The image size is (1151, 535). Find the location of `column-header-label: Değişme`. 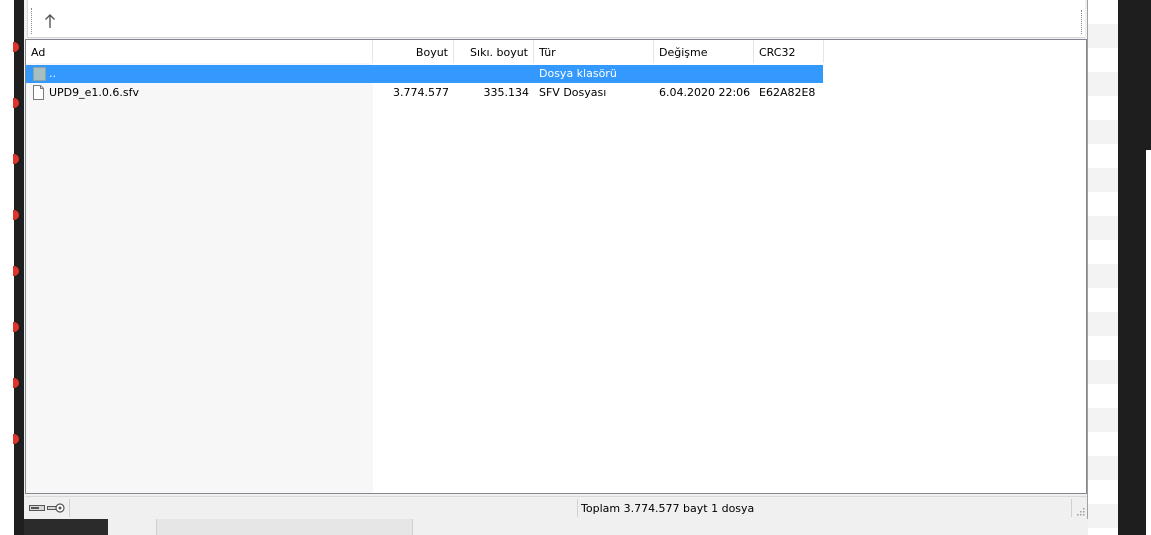

column-header-label: Değişme is located at coordinates (683, 52).